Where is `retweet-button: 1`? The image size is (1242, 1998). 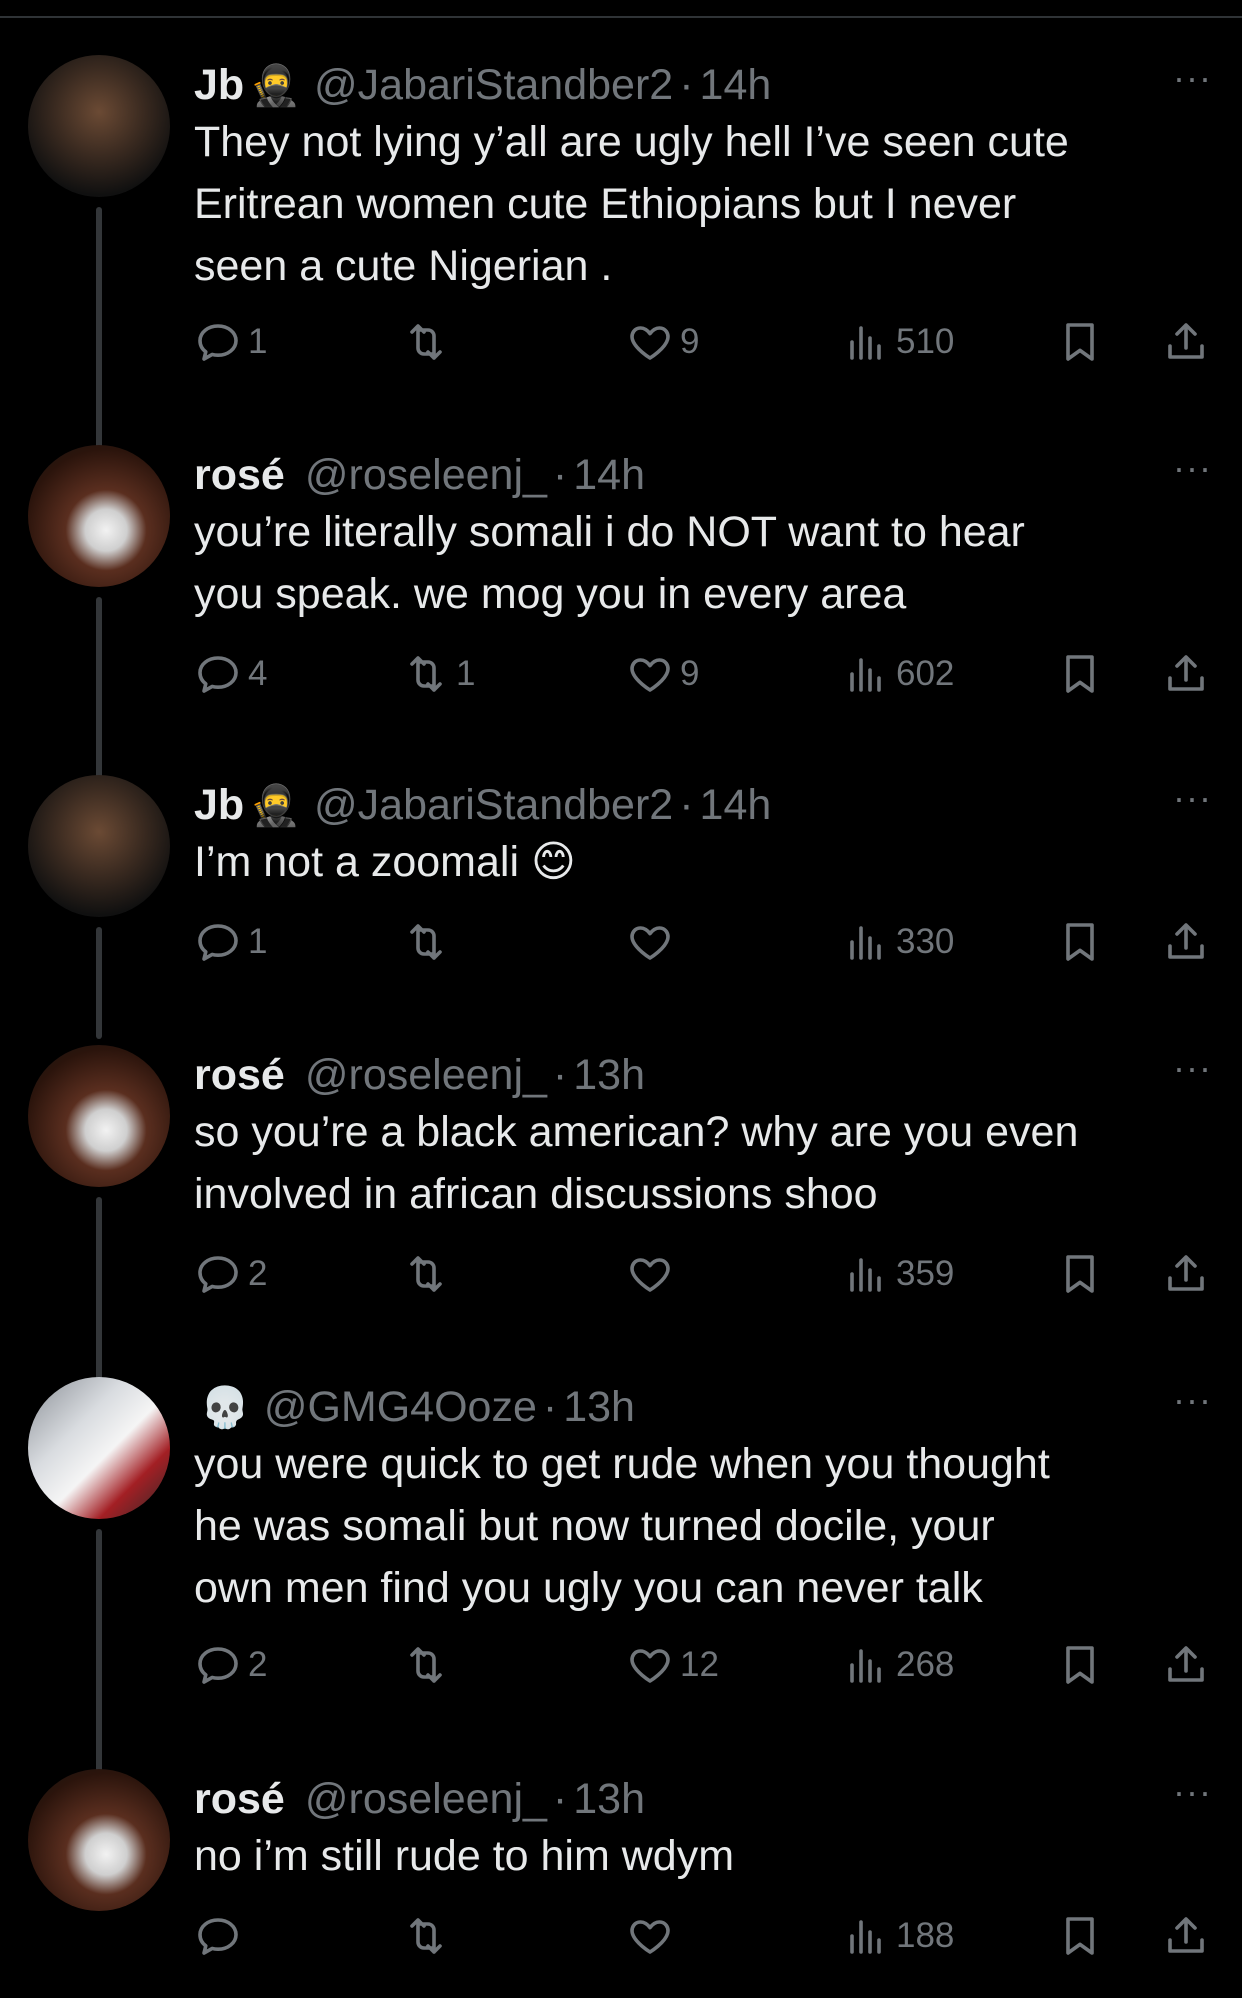
retweet-button: 1 is located at coordinates (438, 674).